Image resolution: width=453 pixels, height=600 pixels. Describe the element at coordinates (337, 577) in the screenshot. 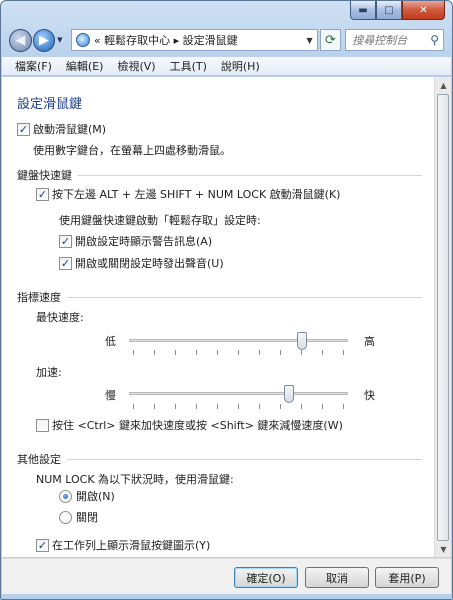

I see `cancel-button: 取消` at that location.